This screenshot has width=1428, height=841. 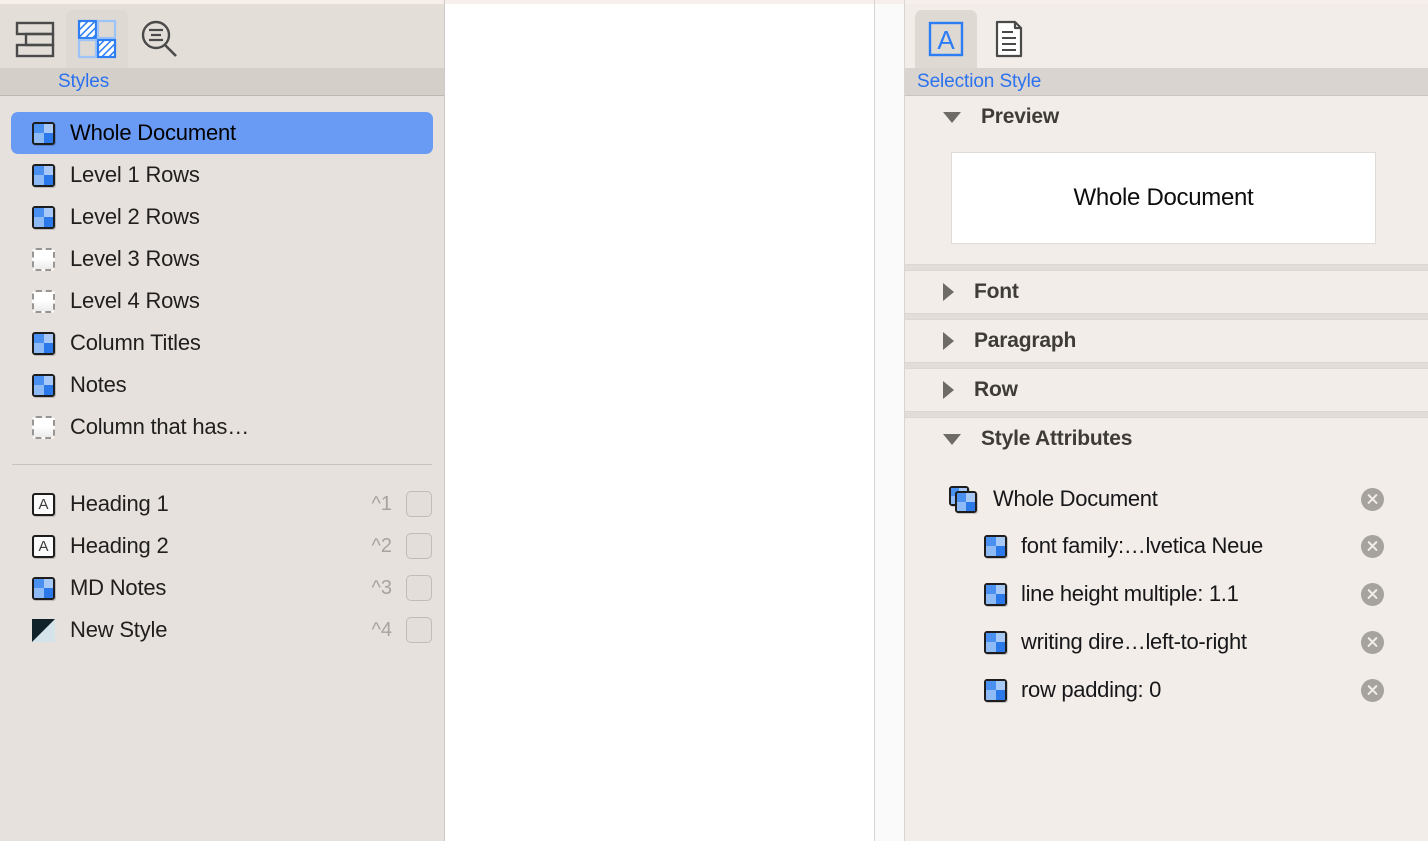 What do you see at coordinates (996, 389) in the screenshot?
I see `section-title: Row` at bounding box center [996, 389].